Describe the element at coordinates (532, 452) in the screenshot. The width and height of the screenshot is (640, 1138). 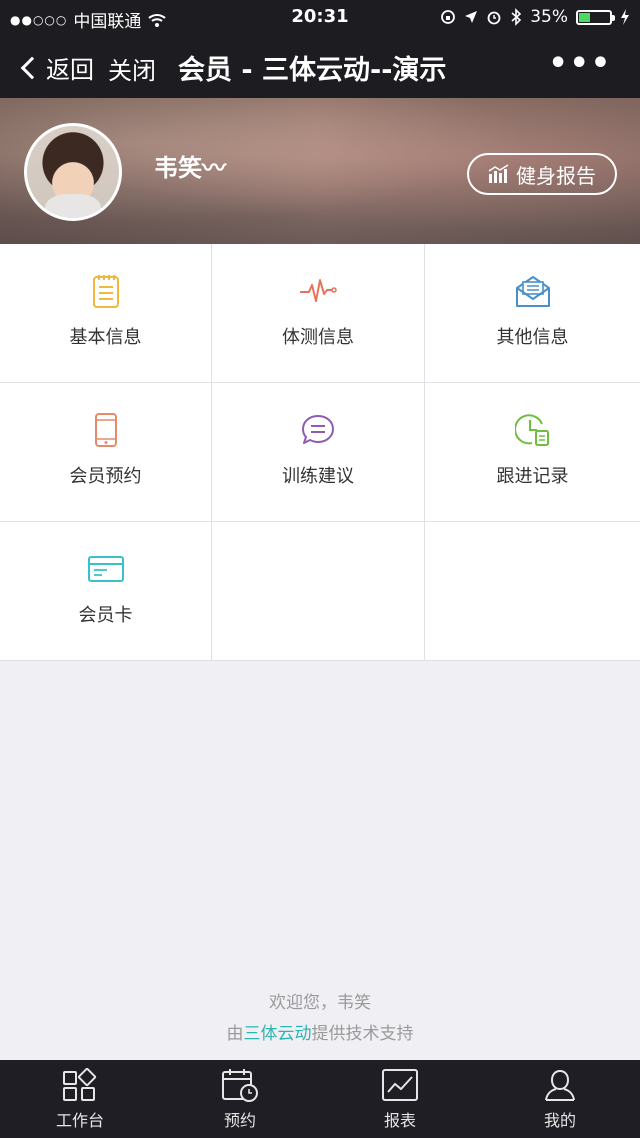
I see `grid-item-follow-up-records: 跟进记录` at that location.